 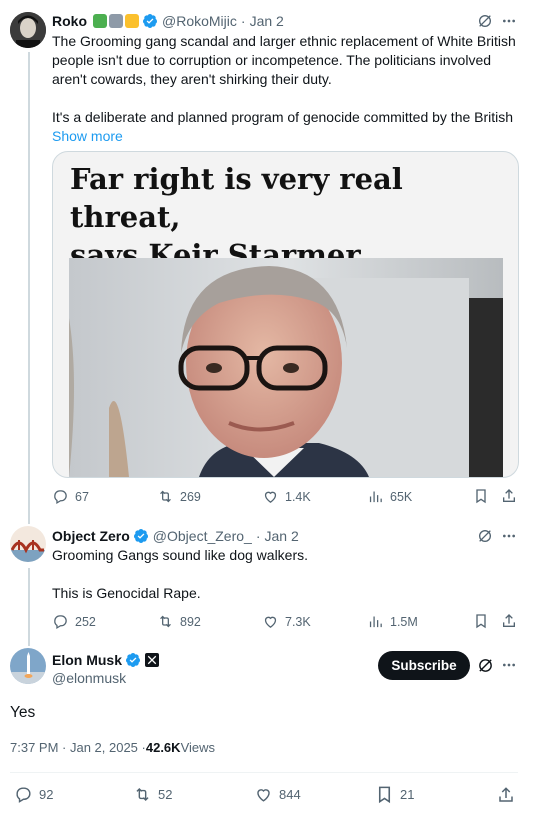 What do you see at coordinates (277, 794) in the screenshot?
I see `like-button: 844` at bounding box center [277, 794].